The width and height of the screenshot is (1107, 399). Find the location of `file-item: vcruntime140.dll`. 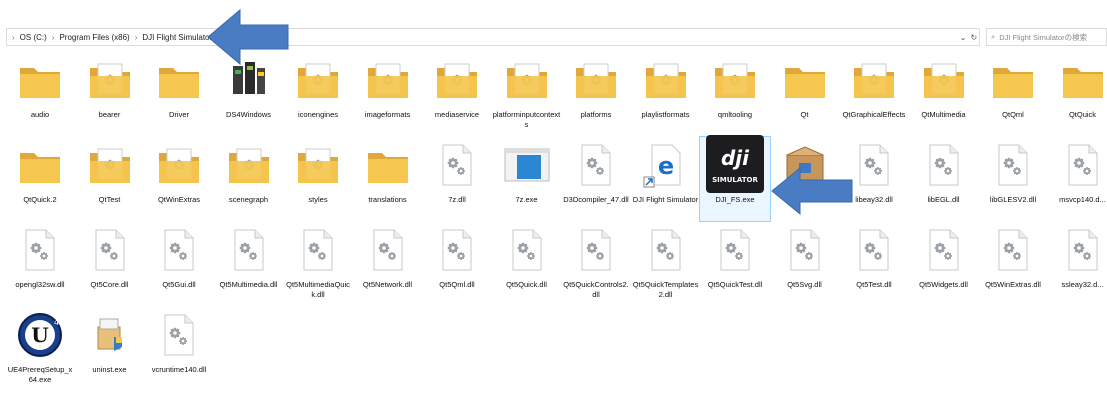

file-item: vcruntime140.dll is located at coordinates (179, 349).